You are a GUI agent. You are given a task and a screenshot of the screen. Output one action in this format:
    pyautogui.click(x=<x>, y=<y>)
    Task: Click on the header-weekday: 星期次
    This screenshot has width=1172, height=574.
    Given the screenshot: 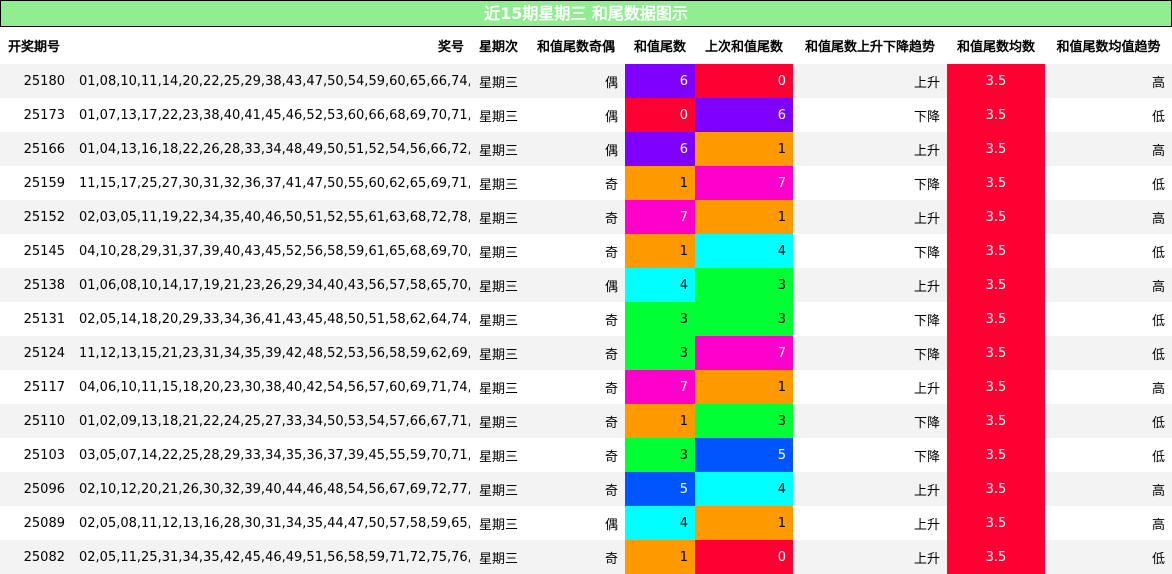 What is the action you would take?
    pyautogui.click(x=498, y=45)
    